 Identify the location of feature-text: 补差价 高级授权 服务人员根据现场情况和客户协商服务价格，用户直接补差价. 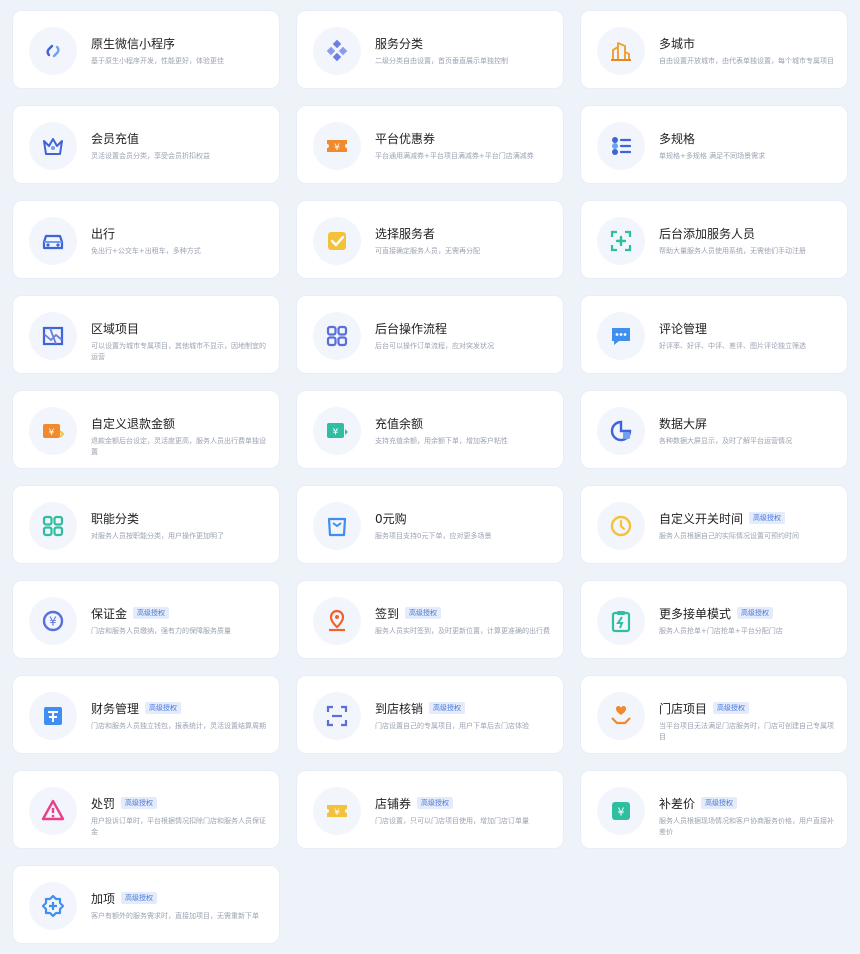
(747, 811).